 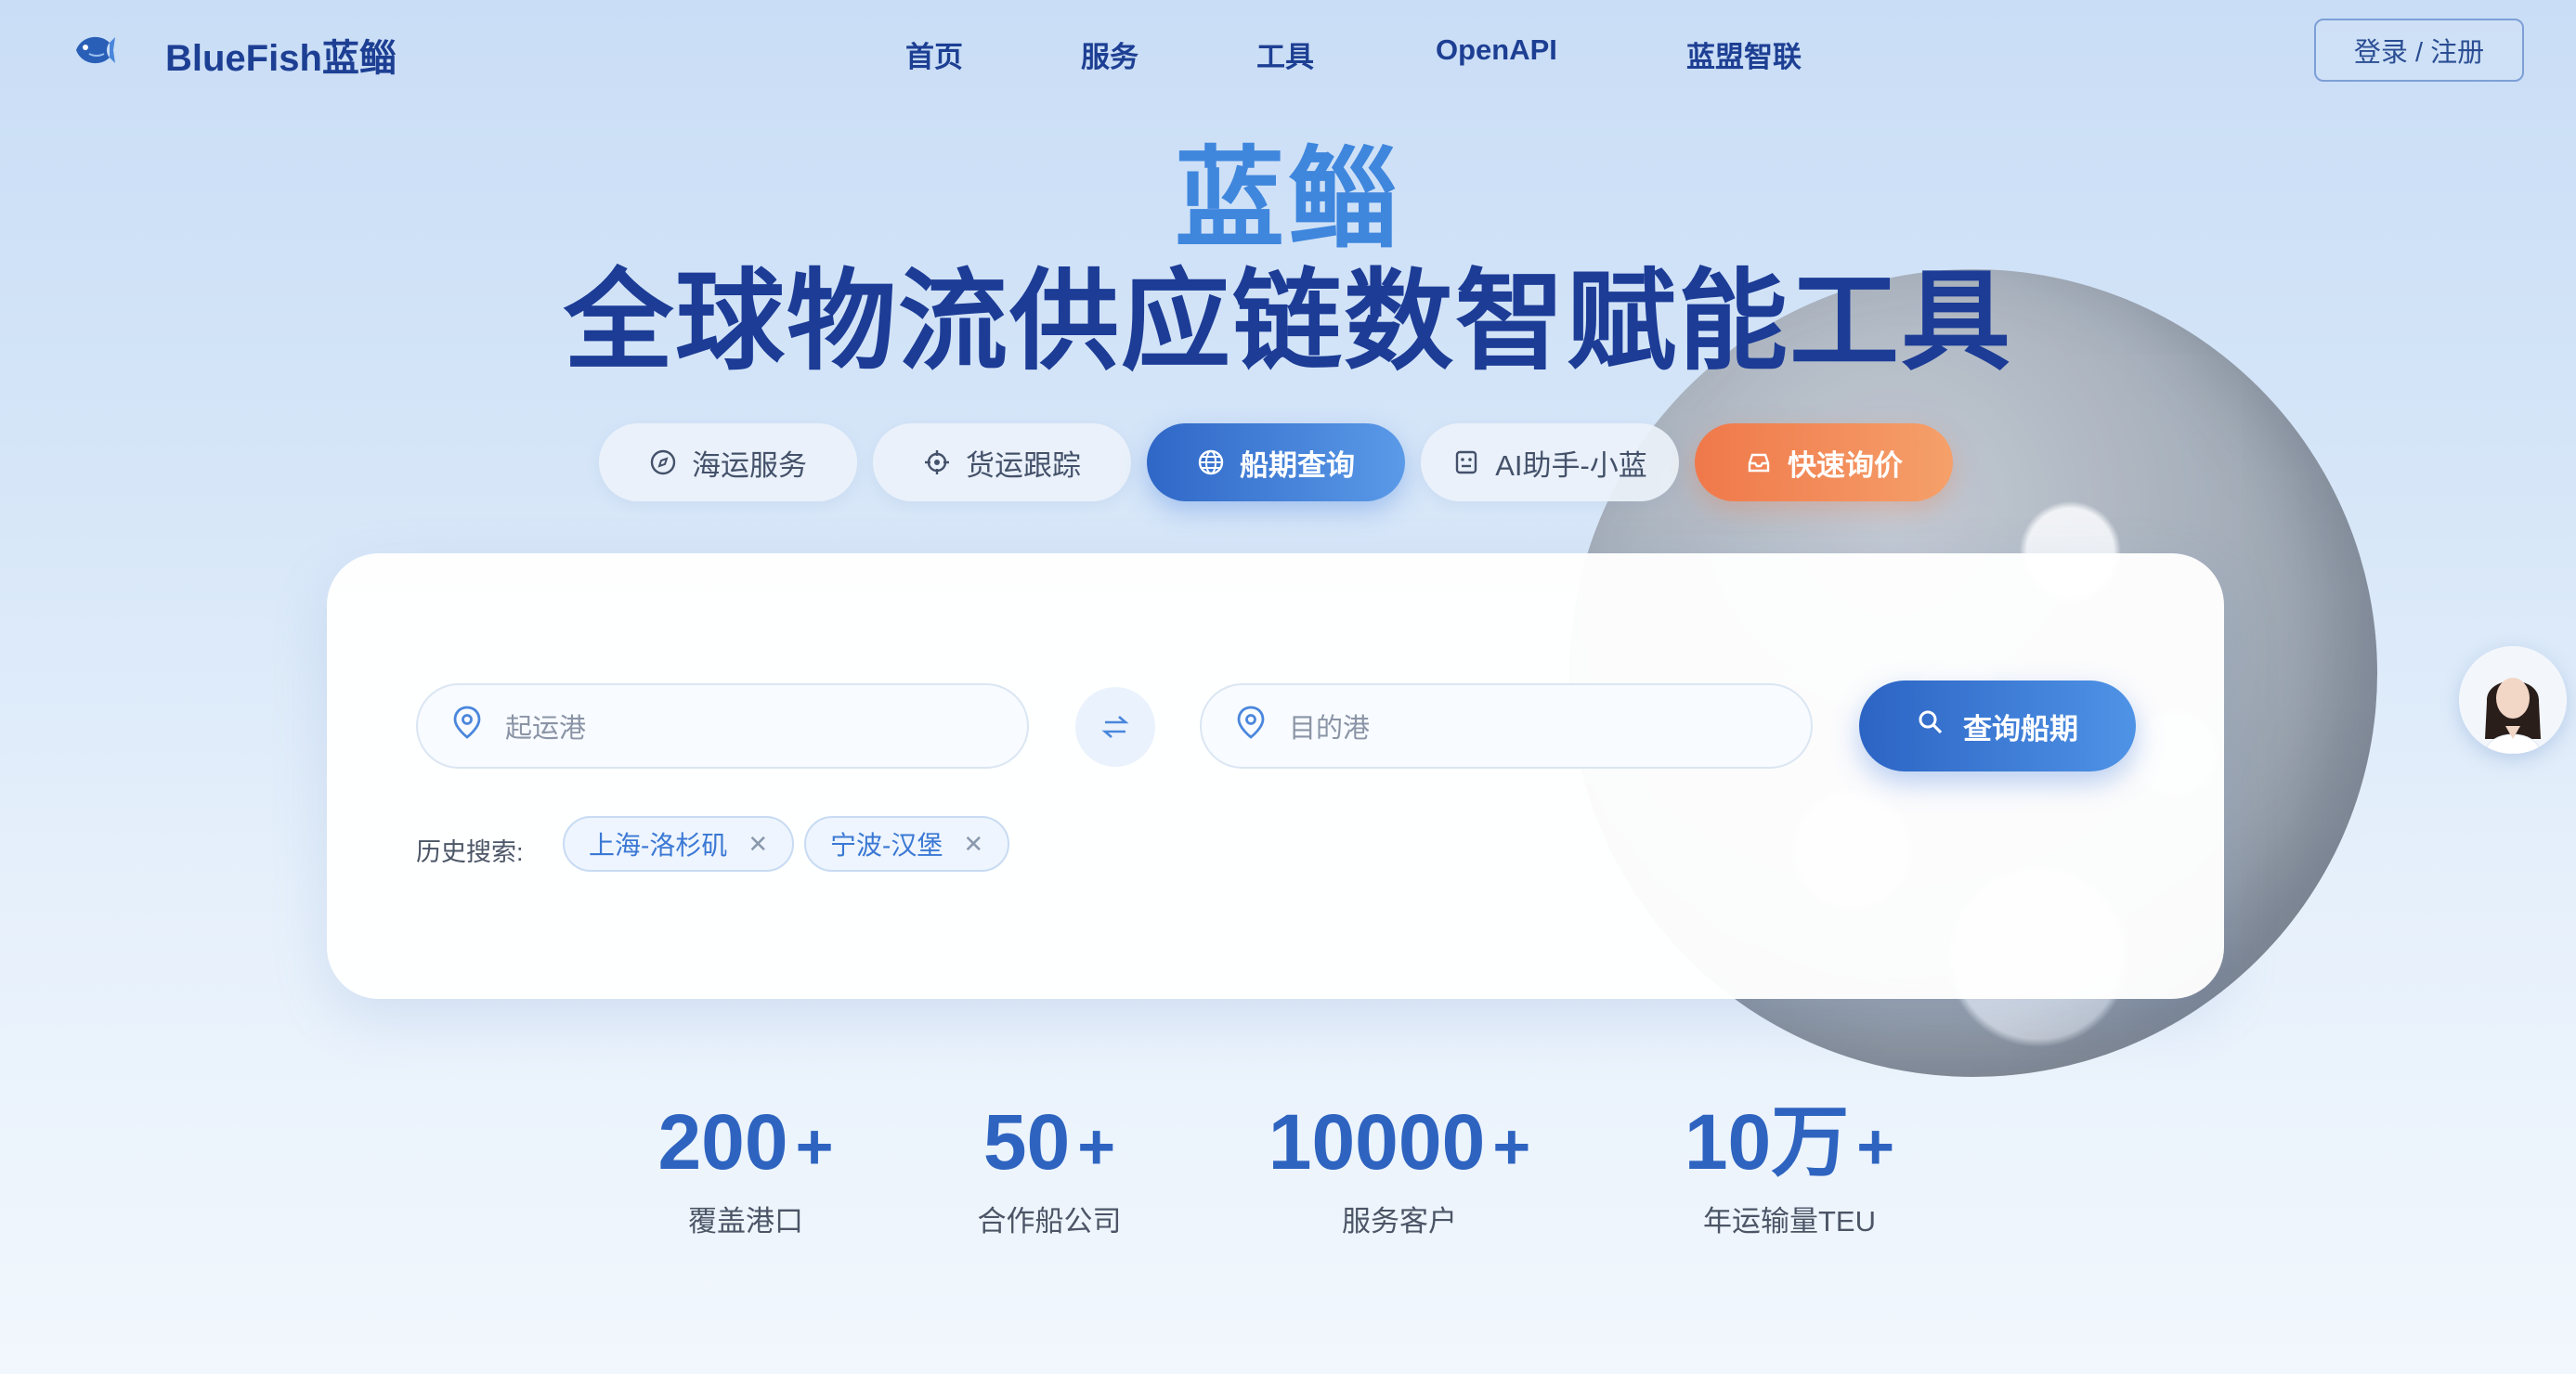 I want to click on stat-label: 覆盖港口, so click(x=746, y=1221).